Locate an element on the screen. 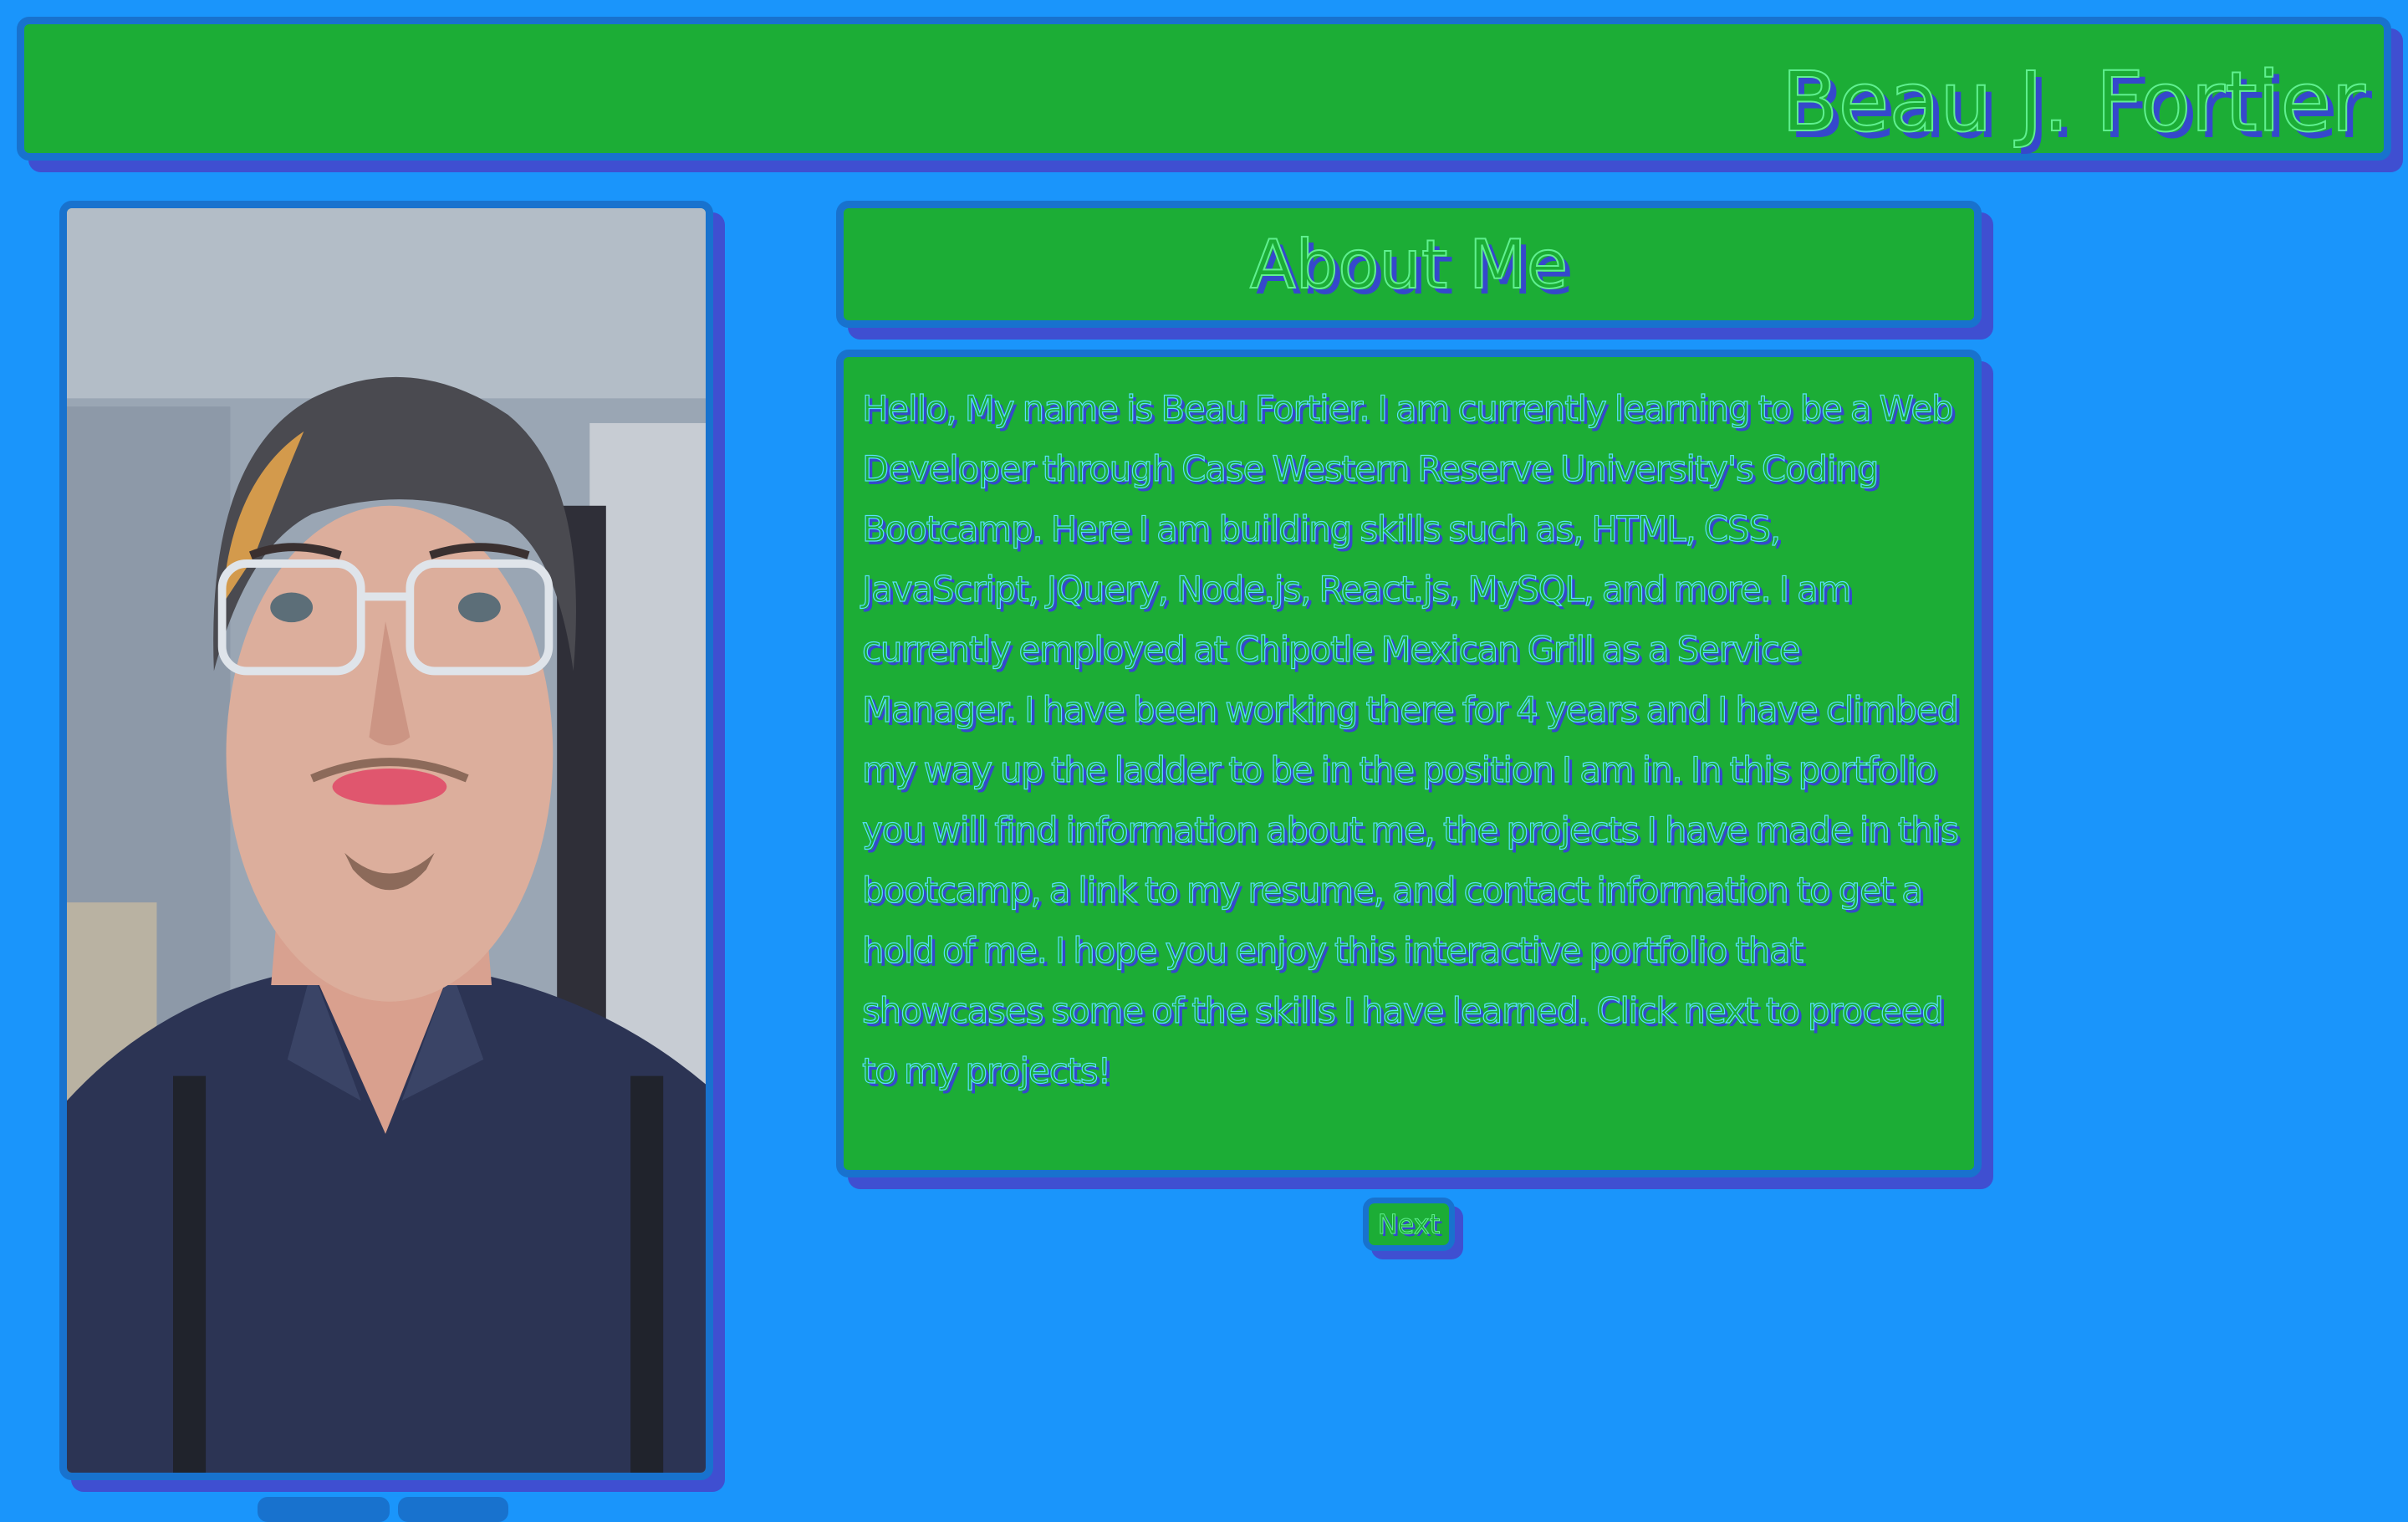  eye-left is located at coordinates (292, 608).